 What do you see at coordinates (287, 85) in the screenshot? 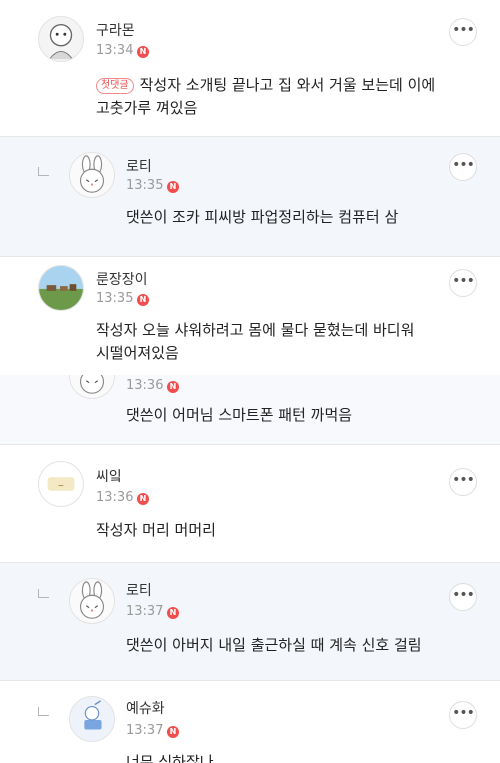
I see `comment-text-line: 작성자 소개팅 끝나고 집 와서 거울 보는데 이에` at bounding box center [287, 85].